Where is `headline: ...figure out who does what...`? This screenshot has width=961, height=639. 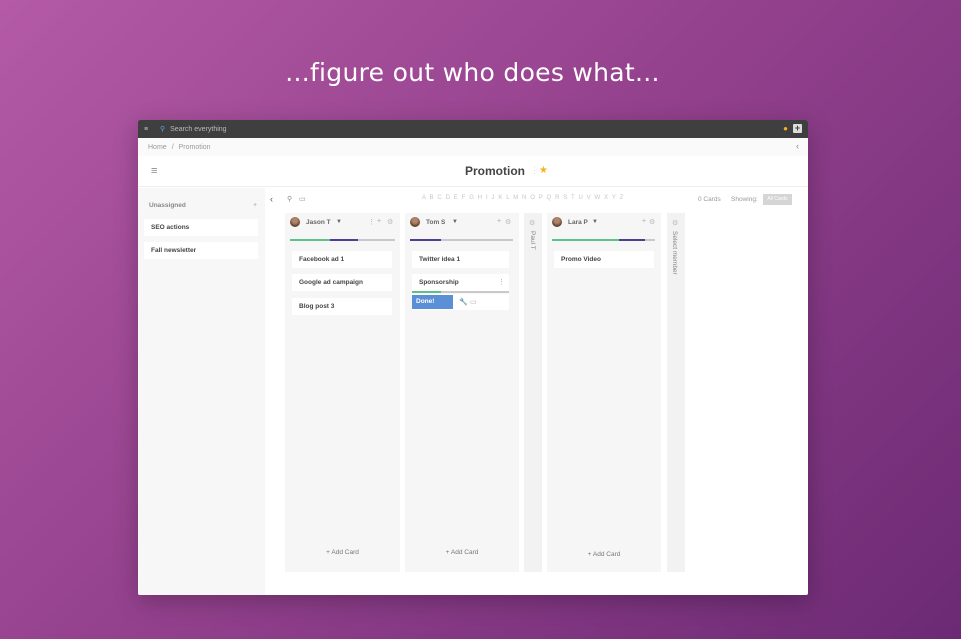 headline: ...figure out who does what... is located at coordinates (472, 72).